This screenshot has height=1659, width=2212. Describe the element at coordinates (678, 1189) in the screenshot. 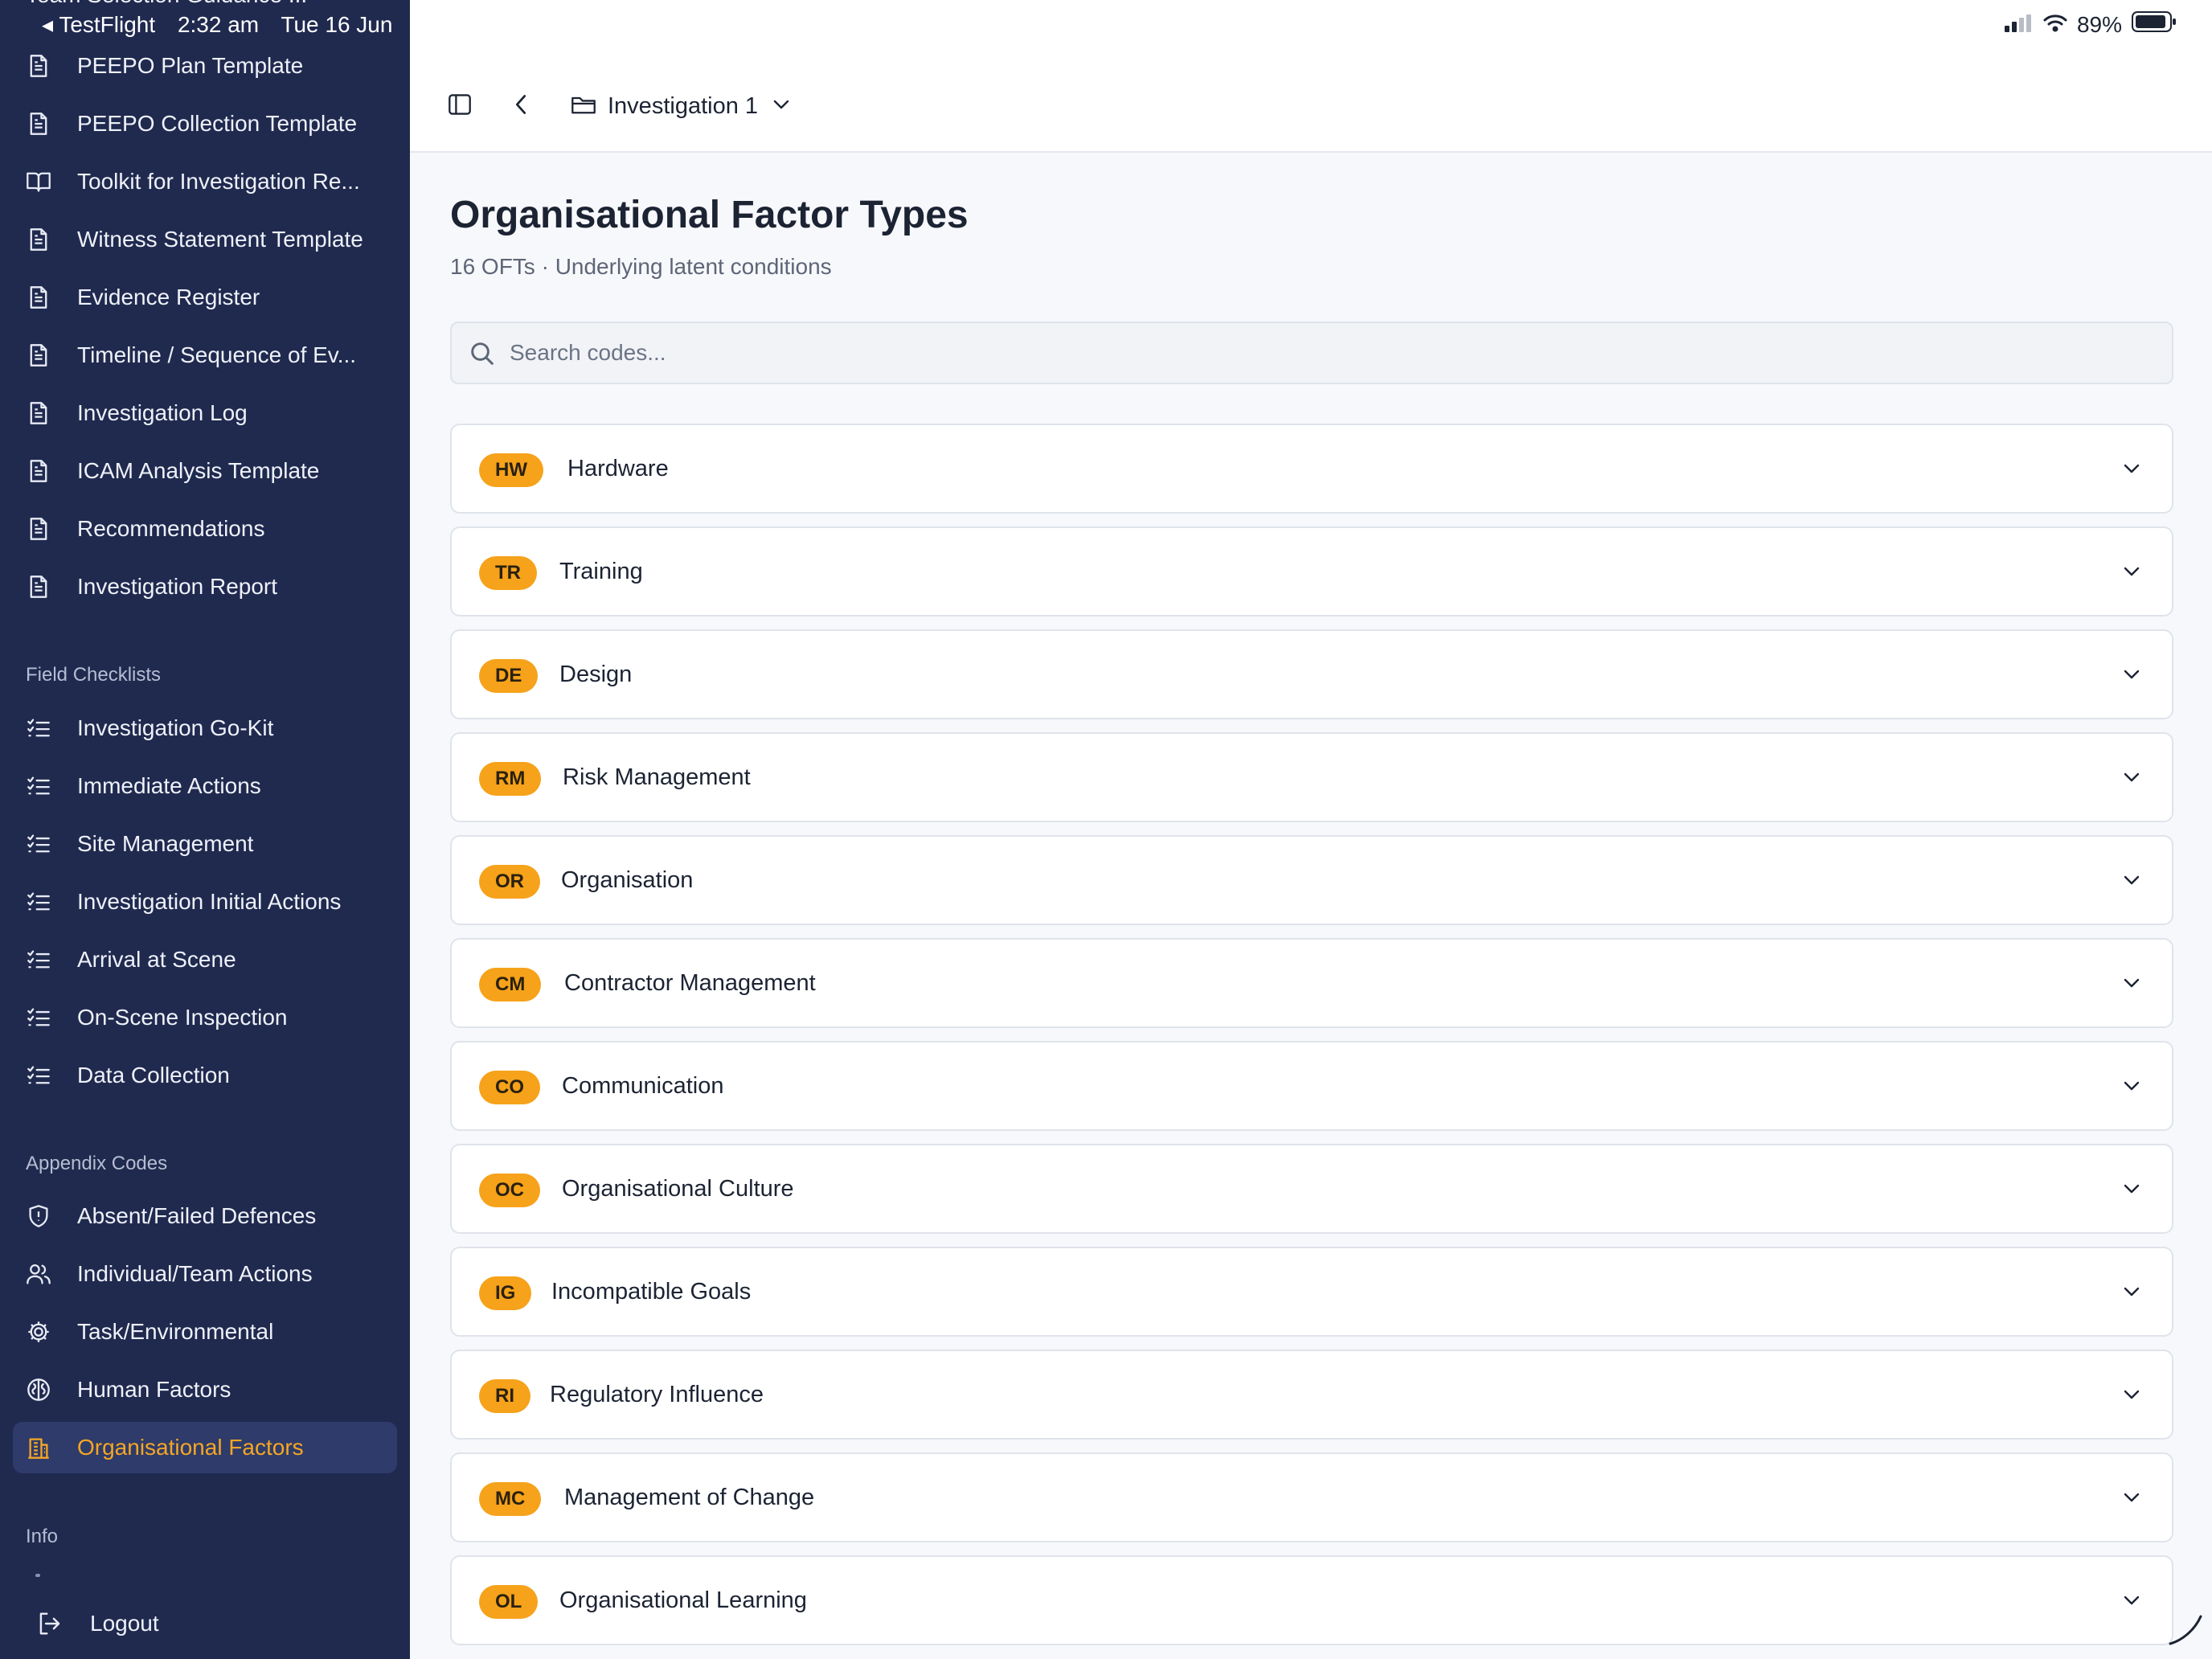

I see `code-name: Organisational Culture` at that location.